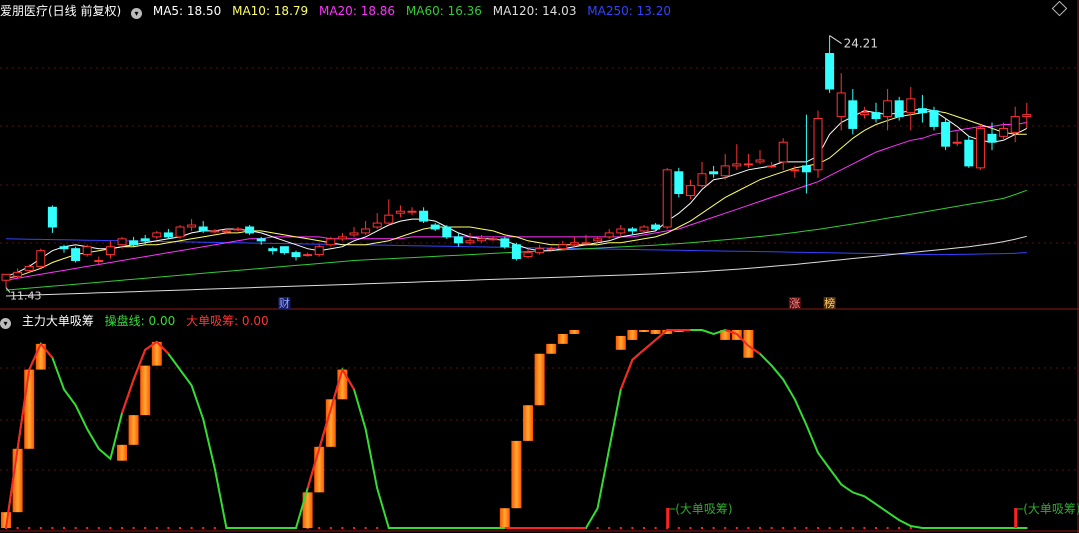  I want to click on annotation-label: (大单吸筹), so click(703, 509).